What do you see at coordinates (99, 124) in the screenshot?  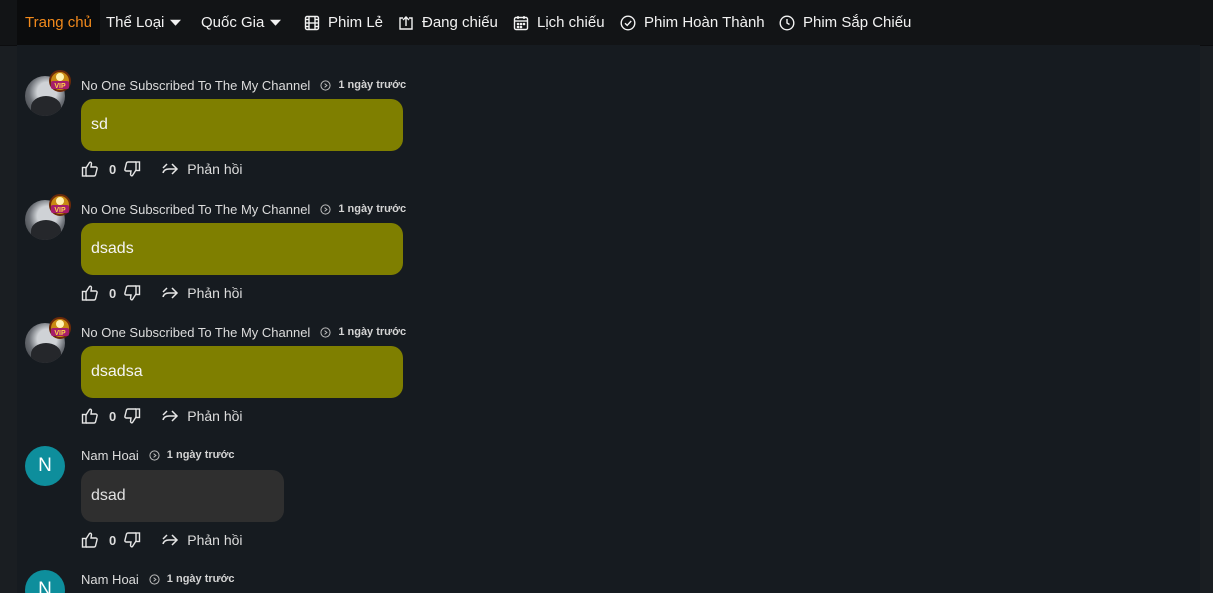 I see `comment-text: sd` at bounding box center [99, 124].